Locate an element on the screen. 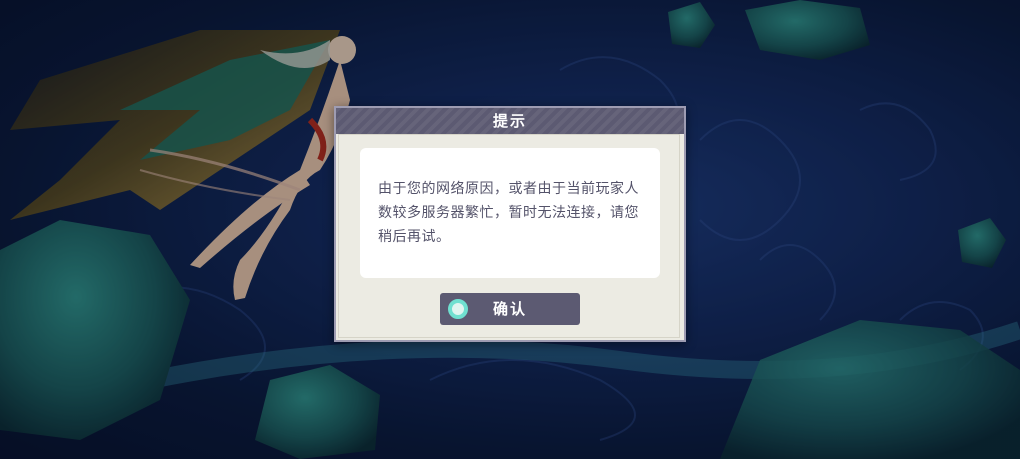 The height and width of the screenshot is (459, 1020). confirm-label: 确认 is located at coordinates (509, 309).